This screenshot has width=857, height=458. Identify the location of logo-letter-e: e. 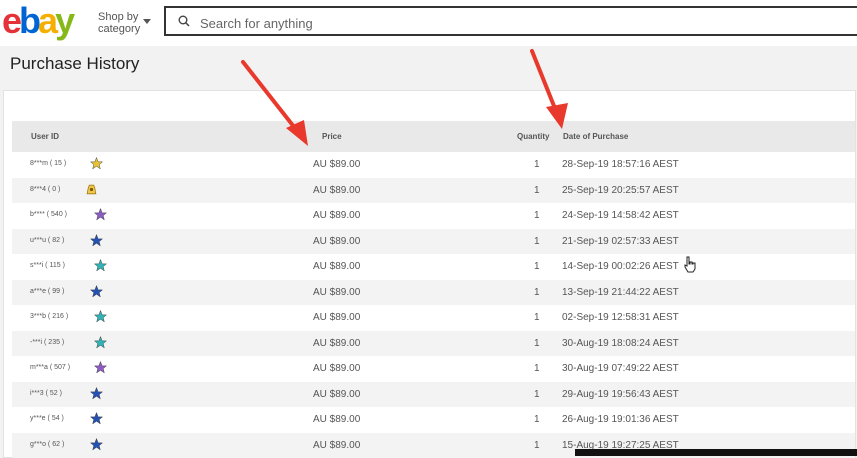
(10, 20).